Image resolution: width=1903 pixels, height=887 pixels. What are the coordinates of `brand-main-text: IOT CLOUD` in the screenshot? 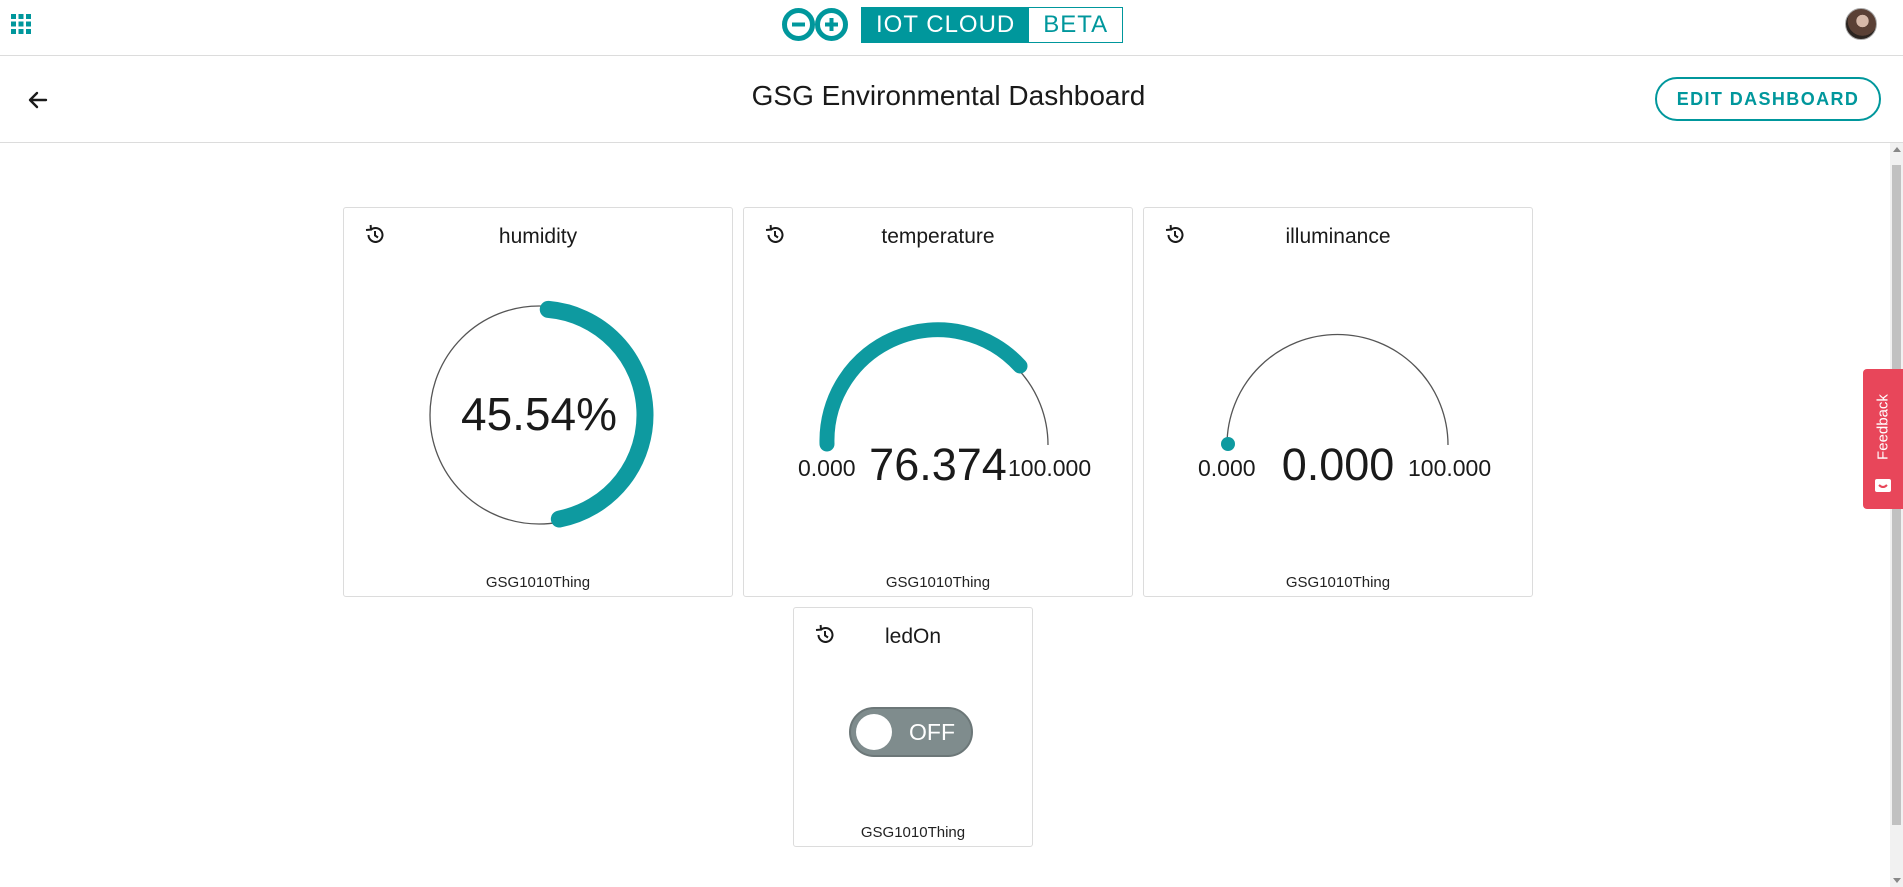 It's located at (946, 24).